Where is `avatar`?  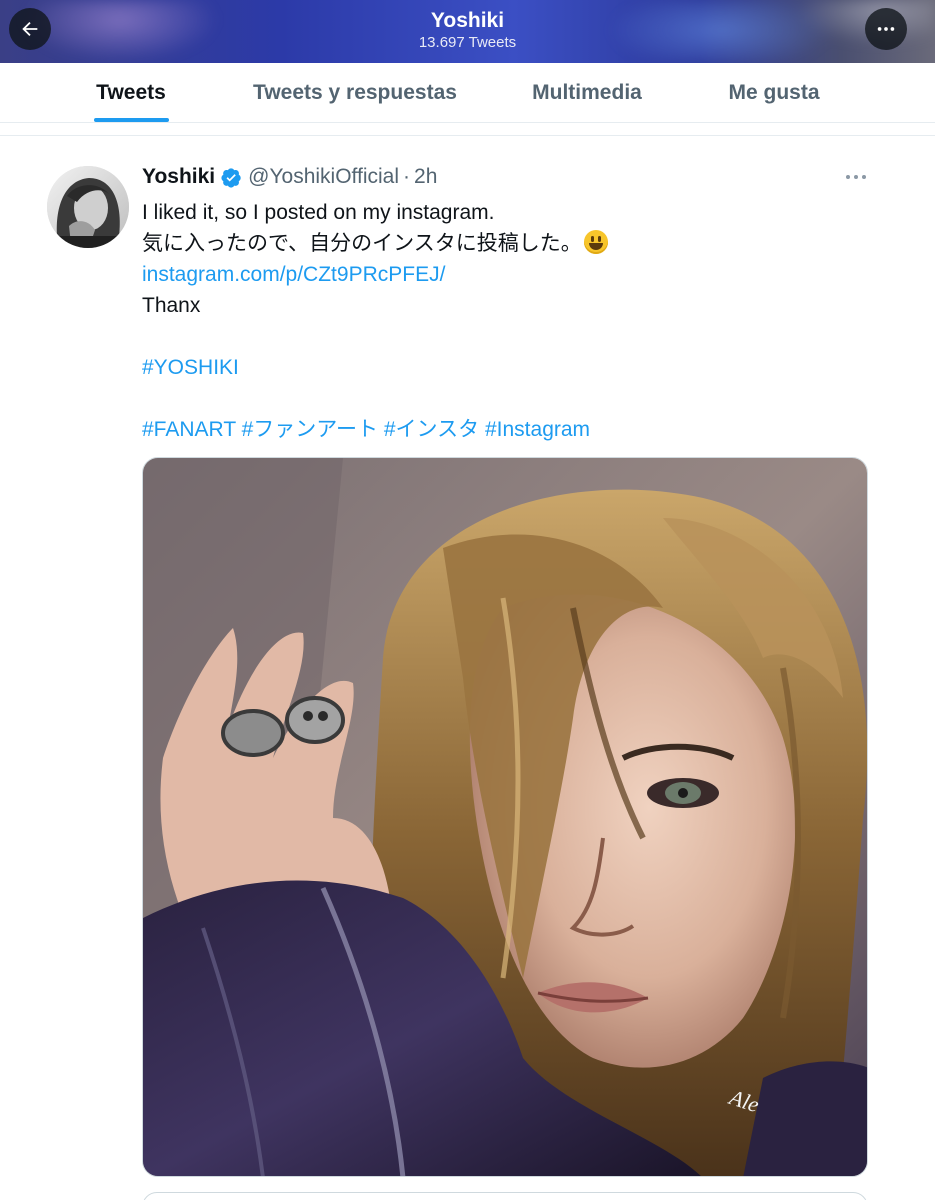 avatar is located at coordinates (88, 207).